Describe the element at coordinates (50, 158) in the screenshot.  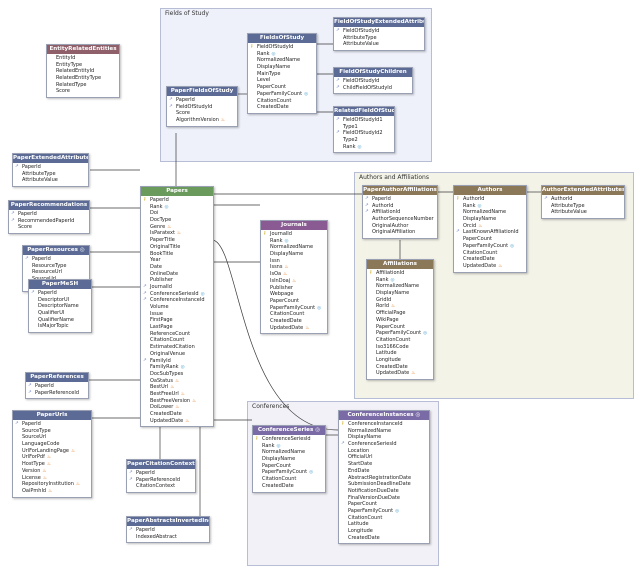
I see `entity-header: PaperExtendedAttributes` at that location.